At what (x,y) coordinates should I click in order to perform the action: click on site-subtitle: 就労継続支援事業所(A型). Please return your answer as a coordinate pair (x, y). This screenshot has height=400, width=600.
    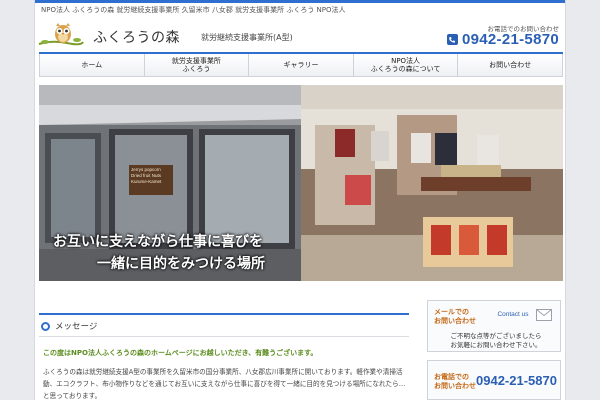
    Looking at the image, I should click on (247, 37).